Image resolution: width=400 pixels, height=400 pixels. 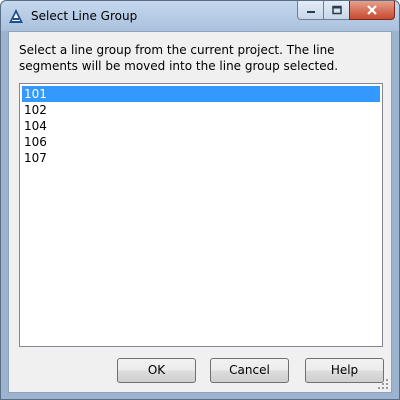 What do you see at coordinates (16, 16) in the screenshot?
I see `app-icon` at bounding box center [16, 16].